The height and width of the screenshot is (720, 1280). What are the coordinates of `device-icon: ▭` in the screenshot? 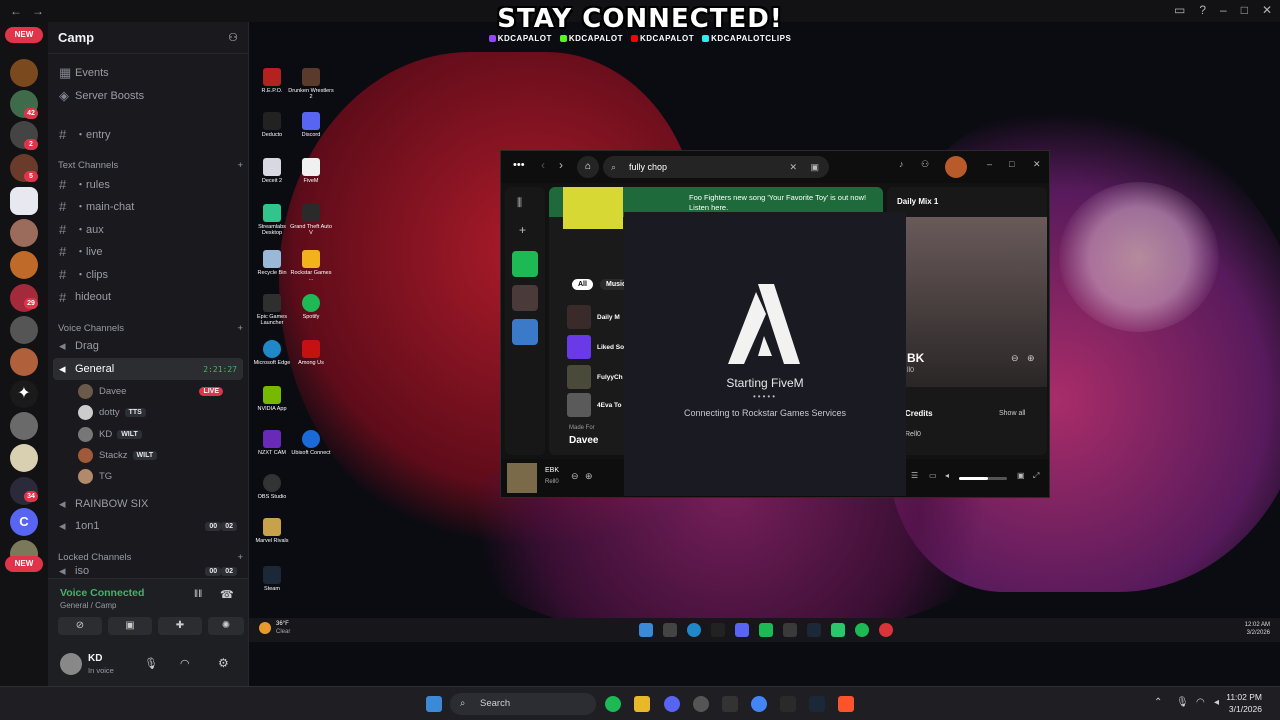 It's located at (933, 475).